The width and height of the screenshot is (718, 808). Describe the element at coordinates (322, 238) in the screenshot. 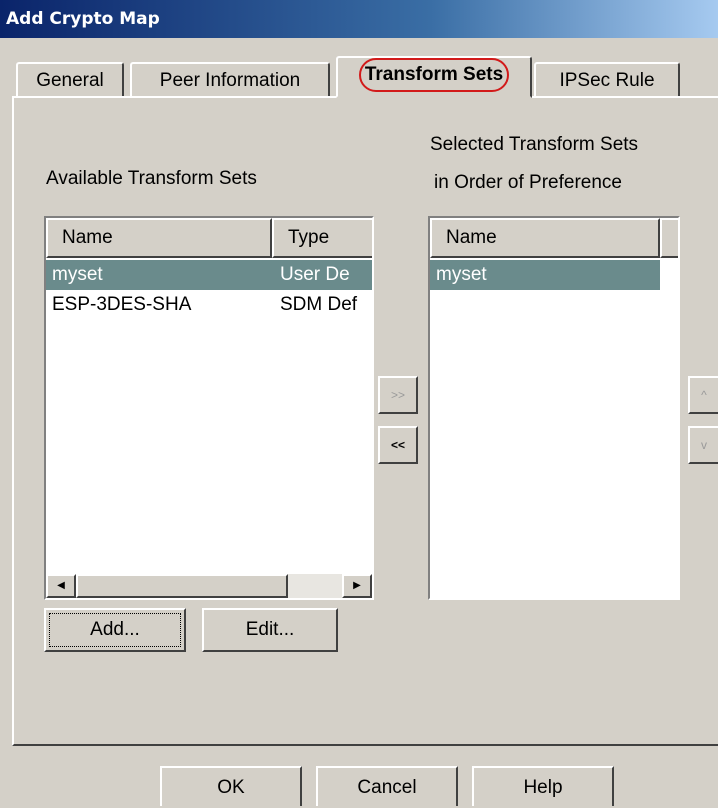

I see `column-header-type: Type` at that location.